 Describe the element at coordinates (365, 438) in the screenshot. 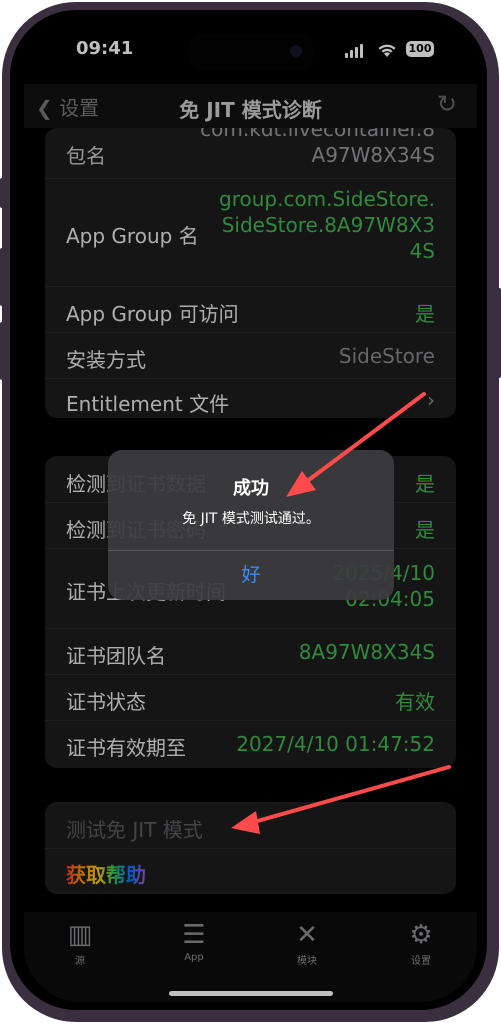

I see `arrow-to-alert` at that location.